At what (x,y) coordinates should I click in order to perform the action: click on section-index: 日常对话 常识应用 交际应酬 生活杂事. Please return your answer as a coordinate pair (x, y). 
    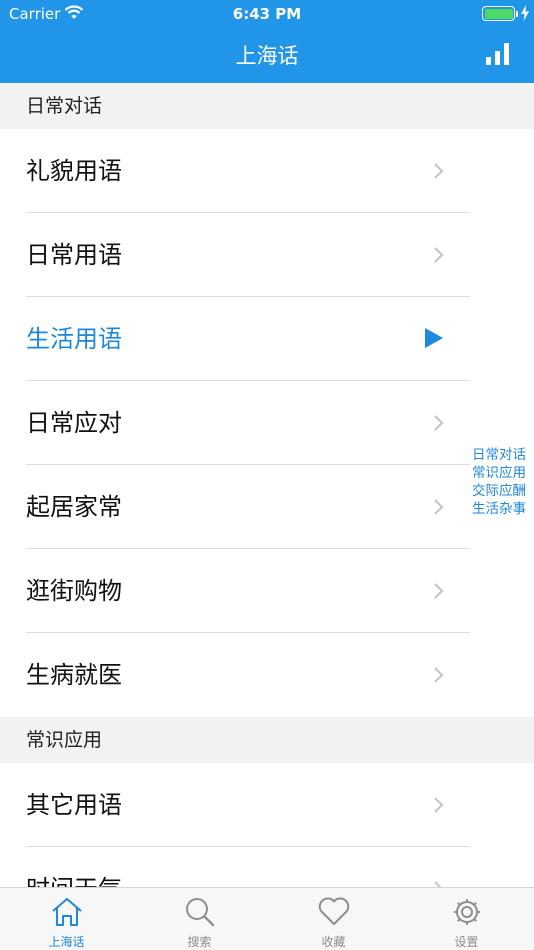
    Looking at the image, I should click on (503, 482).